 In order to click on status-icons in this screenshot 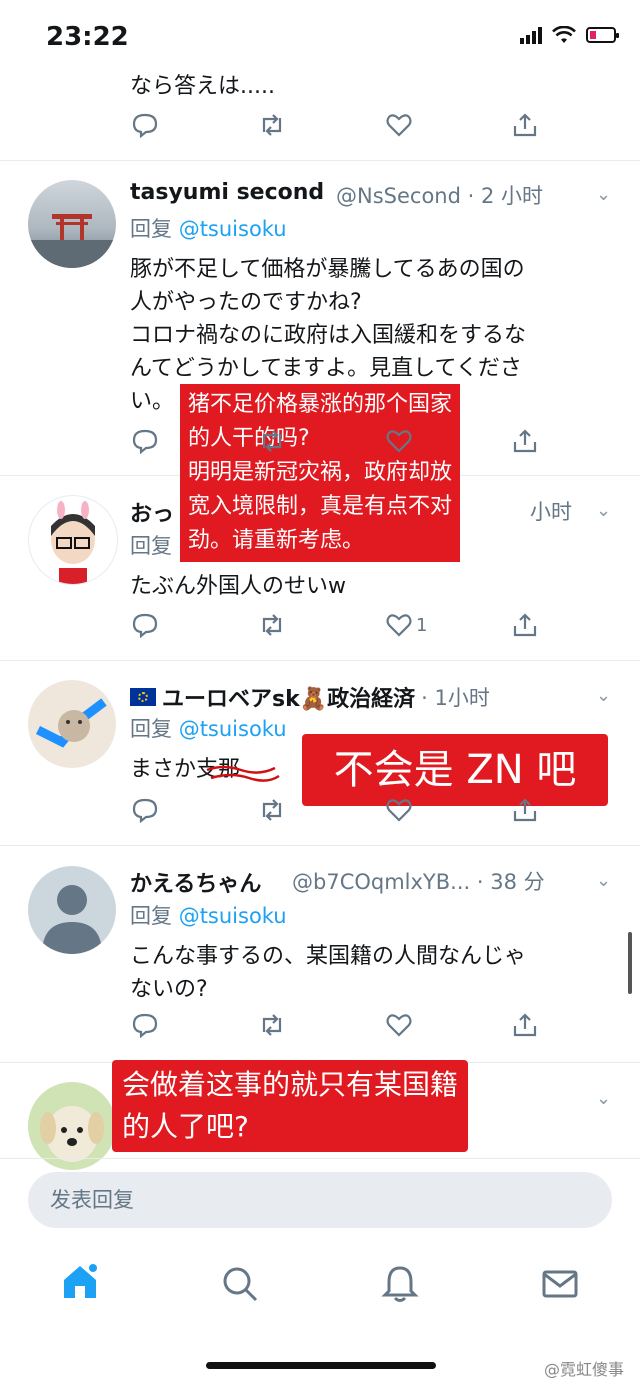, I will do `click(569, 35)`.